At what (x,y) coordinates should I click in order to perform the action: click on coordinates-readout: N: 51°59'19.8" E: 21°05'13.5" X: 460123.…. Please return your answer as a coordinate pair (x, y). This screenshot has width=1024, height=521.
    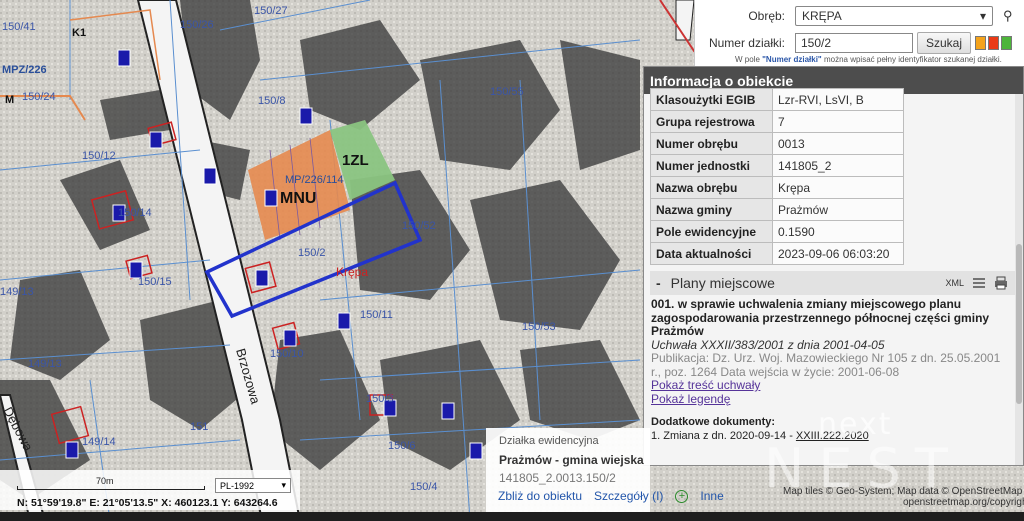
    Looking at the image, I should click on (147, 503).